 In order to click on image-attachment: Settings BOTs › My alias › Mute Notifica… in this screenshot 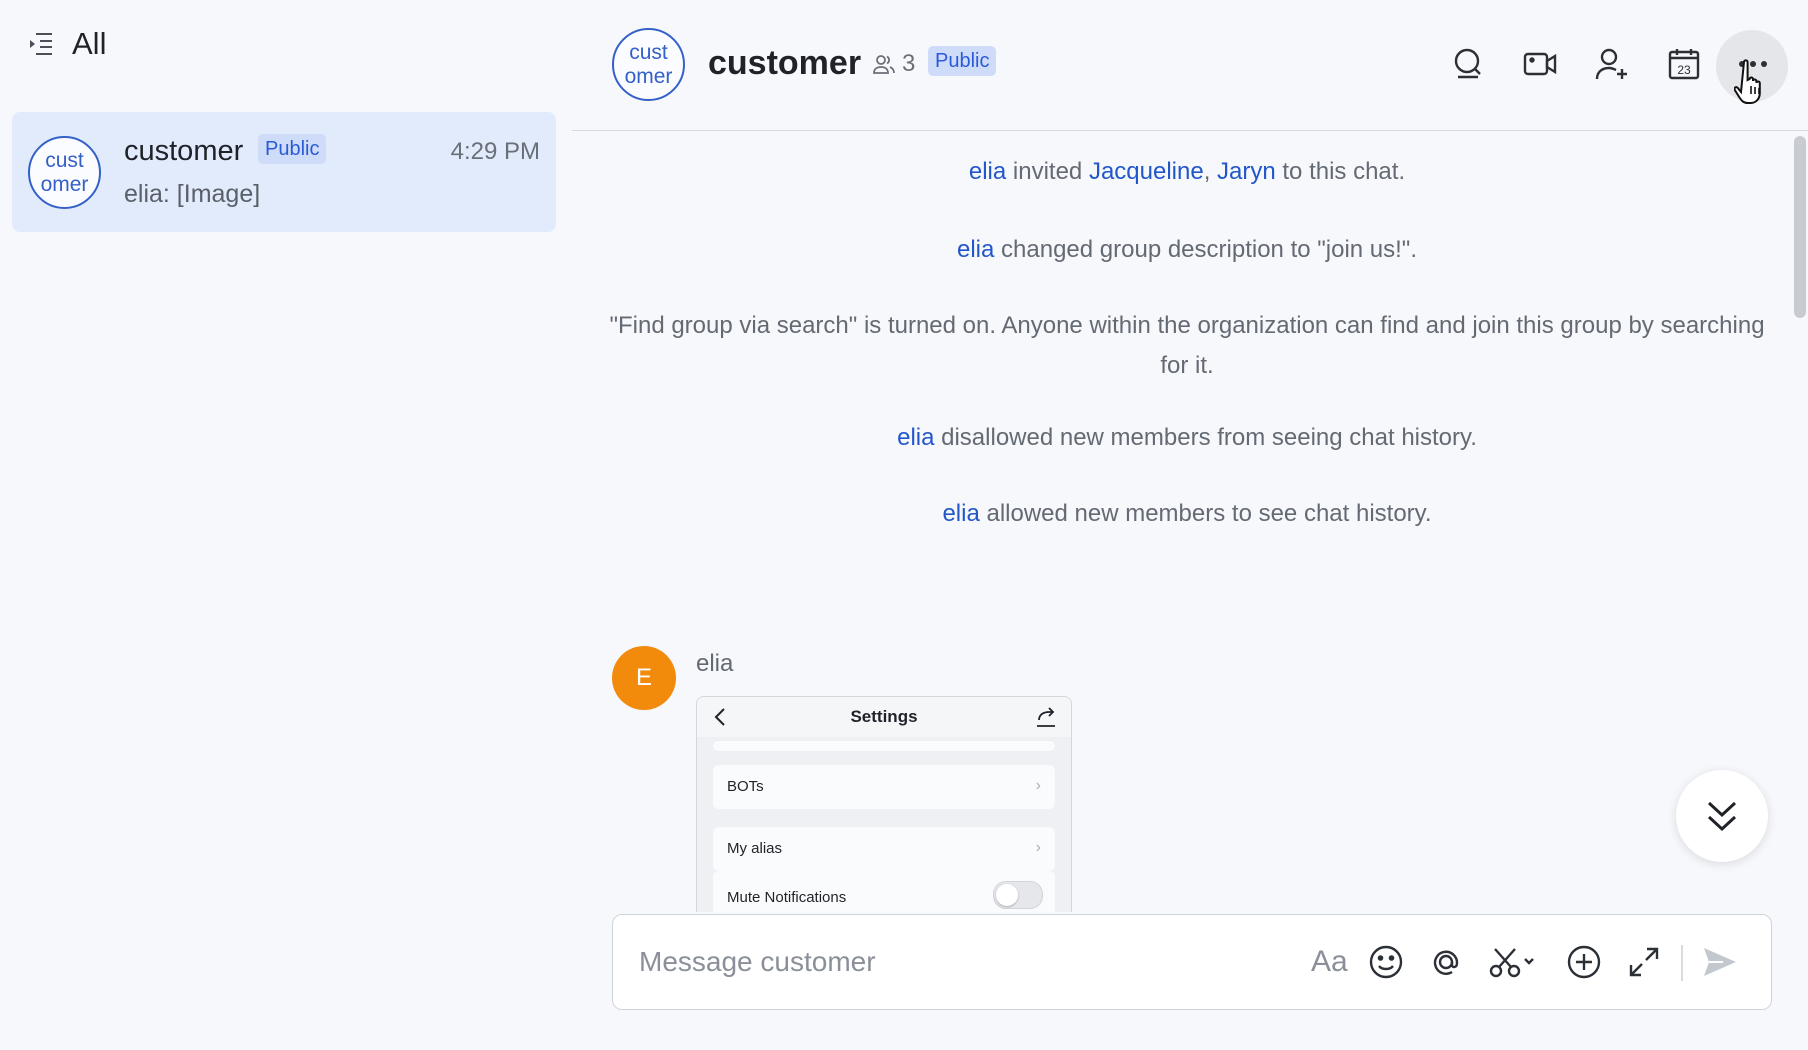, I will do `click(884, 804)`.